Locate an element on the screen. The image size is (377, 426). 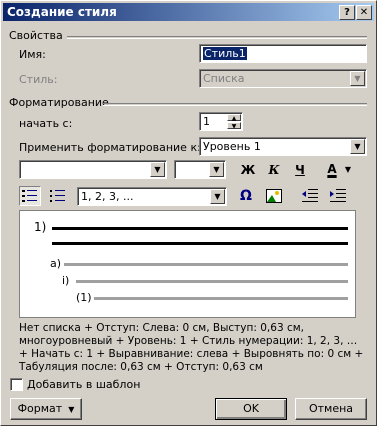
properties-group-label: Свойства is located at coordinates (36, 35).